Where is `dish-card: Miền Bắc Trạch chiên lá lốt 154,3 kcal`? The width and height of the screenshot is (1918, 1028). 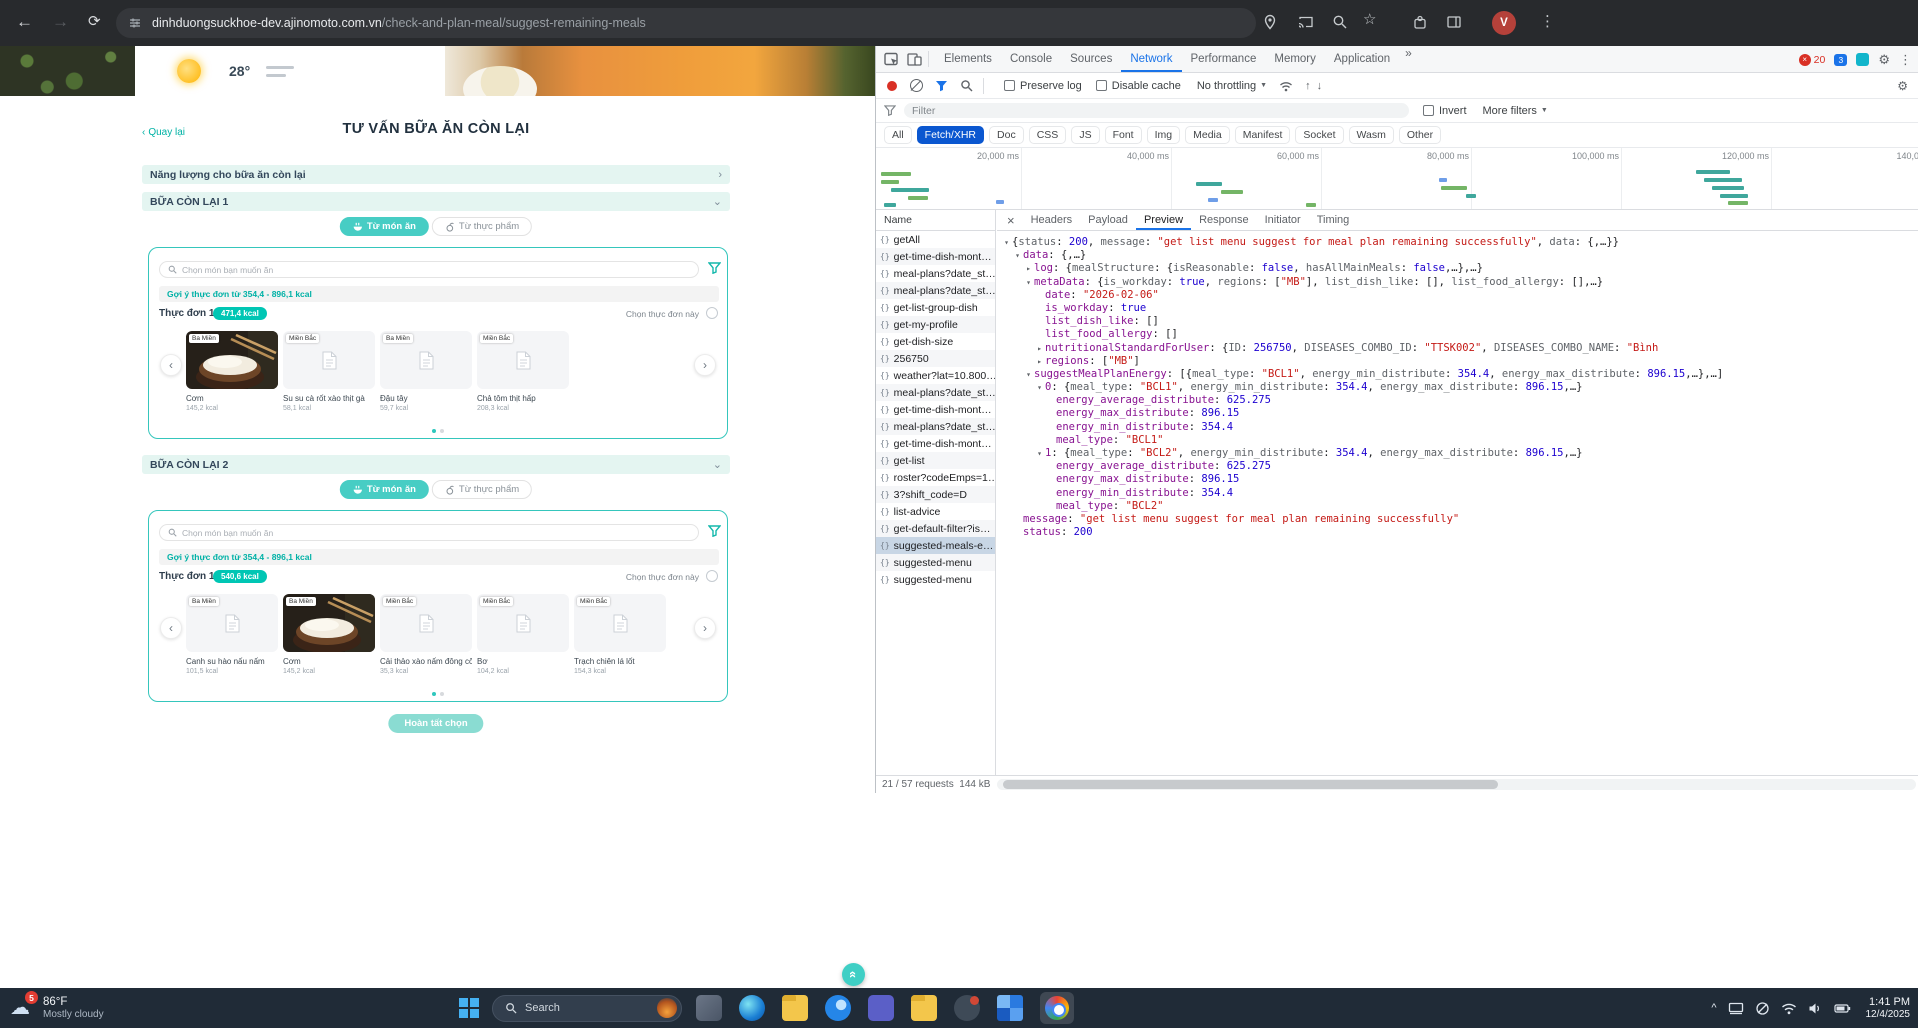
dish-card: Miền Bắc Trạch chiên lá lốt 154,3 kcal is located at coordinates (620, 634).